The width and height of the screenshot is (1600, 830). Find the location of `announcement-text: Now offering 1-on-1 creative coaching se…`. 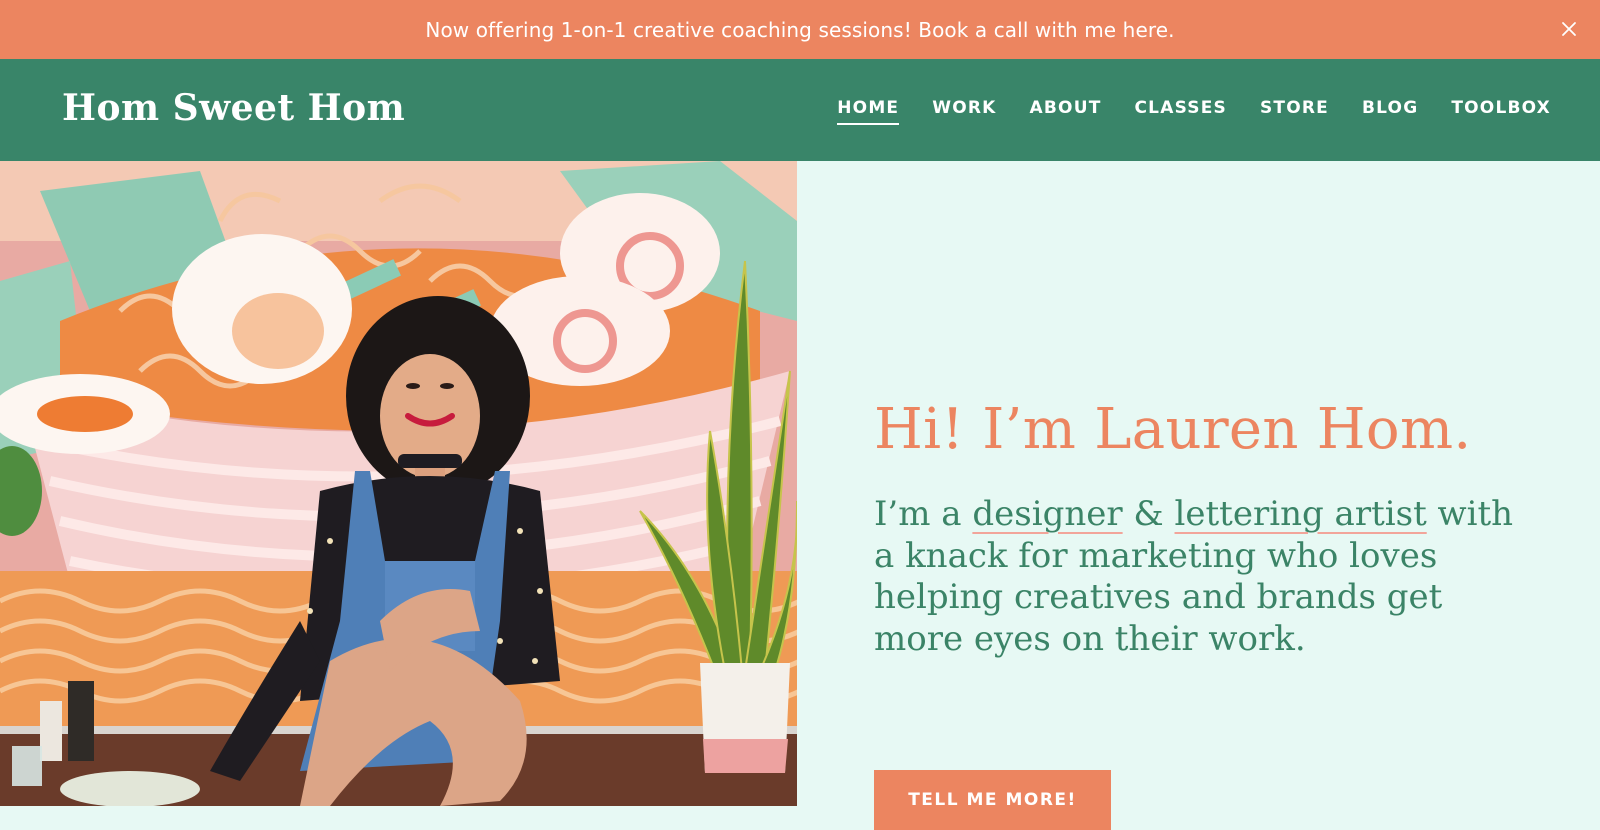

announcement-text: Now offering 1-on-1 creative coaching se… is located at coordinates (799, 30).